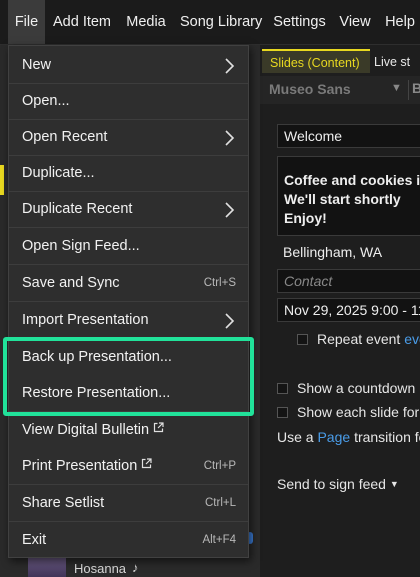  I want to click on menu-view: View, so click(355, 22).